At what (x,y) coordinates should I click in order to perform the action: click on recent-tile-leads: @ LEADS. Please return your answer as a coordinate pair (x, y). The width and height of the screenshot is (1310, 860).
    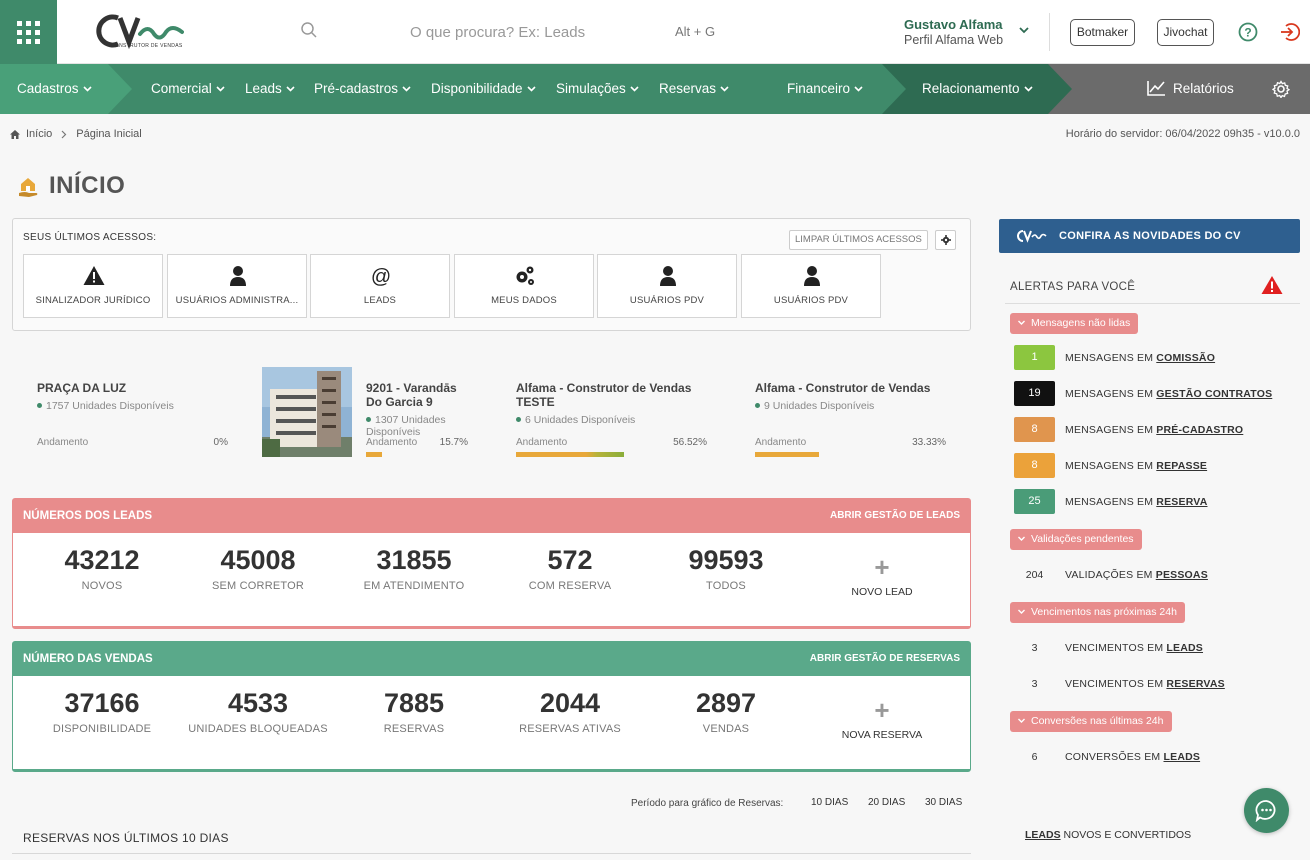
    Looking at the image, I should click on (380, 286).